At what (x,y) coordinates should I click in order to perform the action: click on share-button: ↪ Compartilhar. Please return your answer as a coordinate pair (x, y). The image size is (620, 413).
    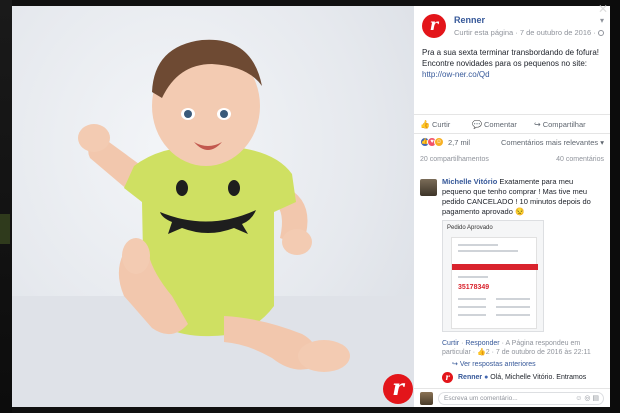
    Looking at the image, I should click on (560, 124).